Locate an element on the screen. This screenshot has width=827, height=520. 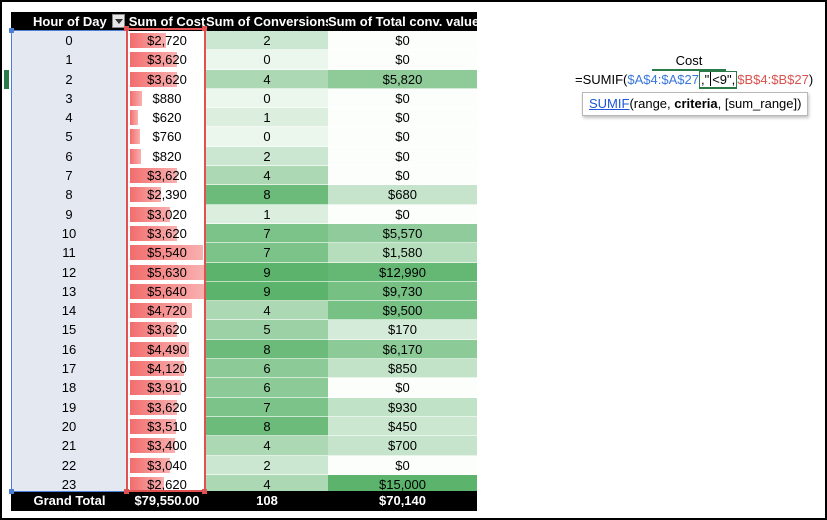
hour-cell: 18 is located at coordinates (69, 388).